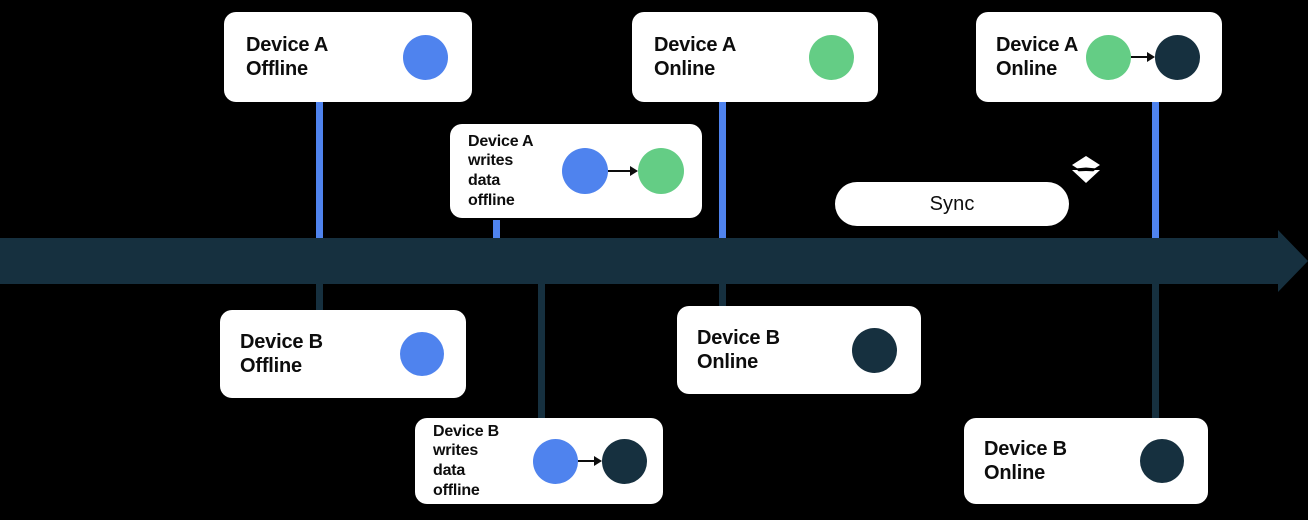  I want to click on connector-device-a-online, so click(722, 170).